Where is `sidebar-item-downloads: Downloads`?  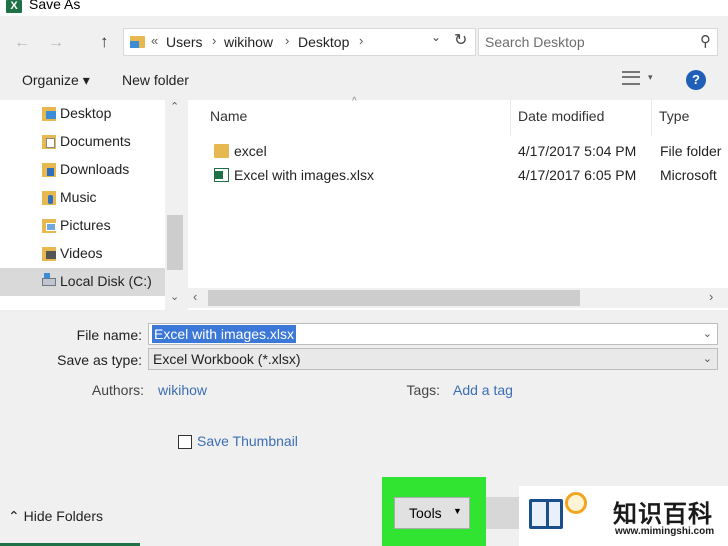 sidebar-item-downloads: Downloads is located at coordinates (82, 170).